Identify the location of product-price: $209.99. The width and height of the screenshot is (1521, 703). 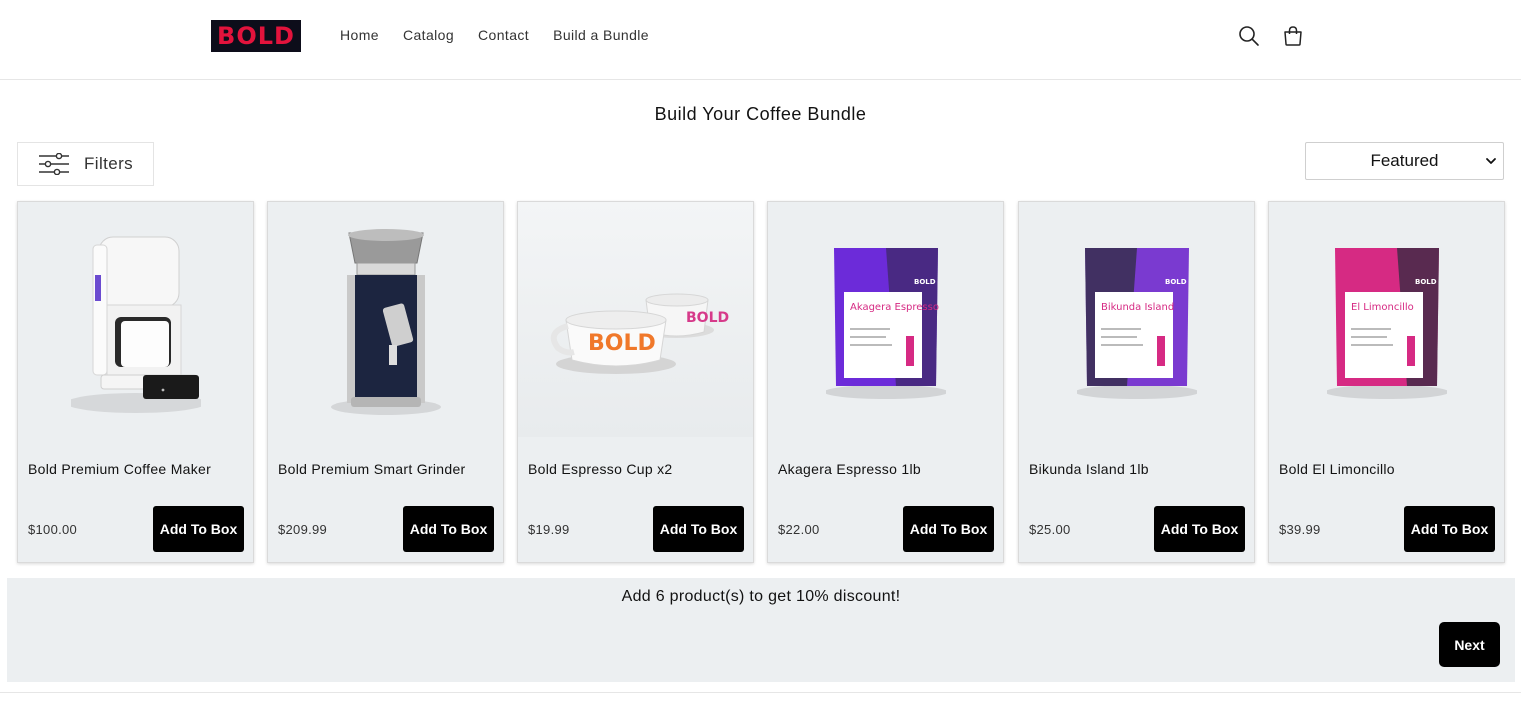
(303, 529).